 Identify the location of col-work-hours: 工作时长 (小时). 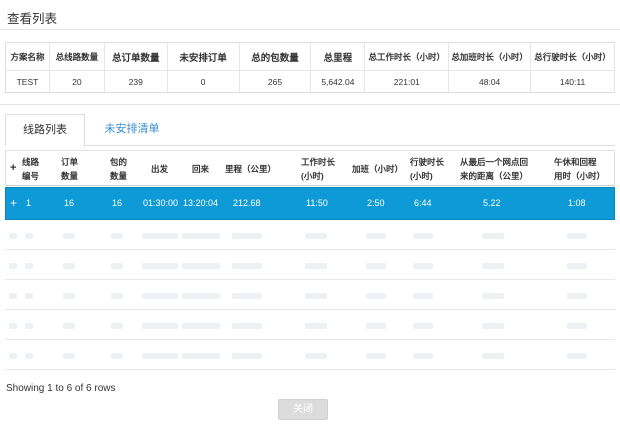
(318, 169).